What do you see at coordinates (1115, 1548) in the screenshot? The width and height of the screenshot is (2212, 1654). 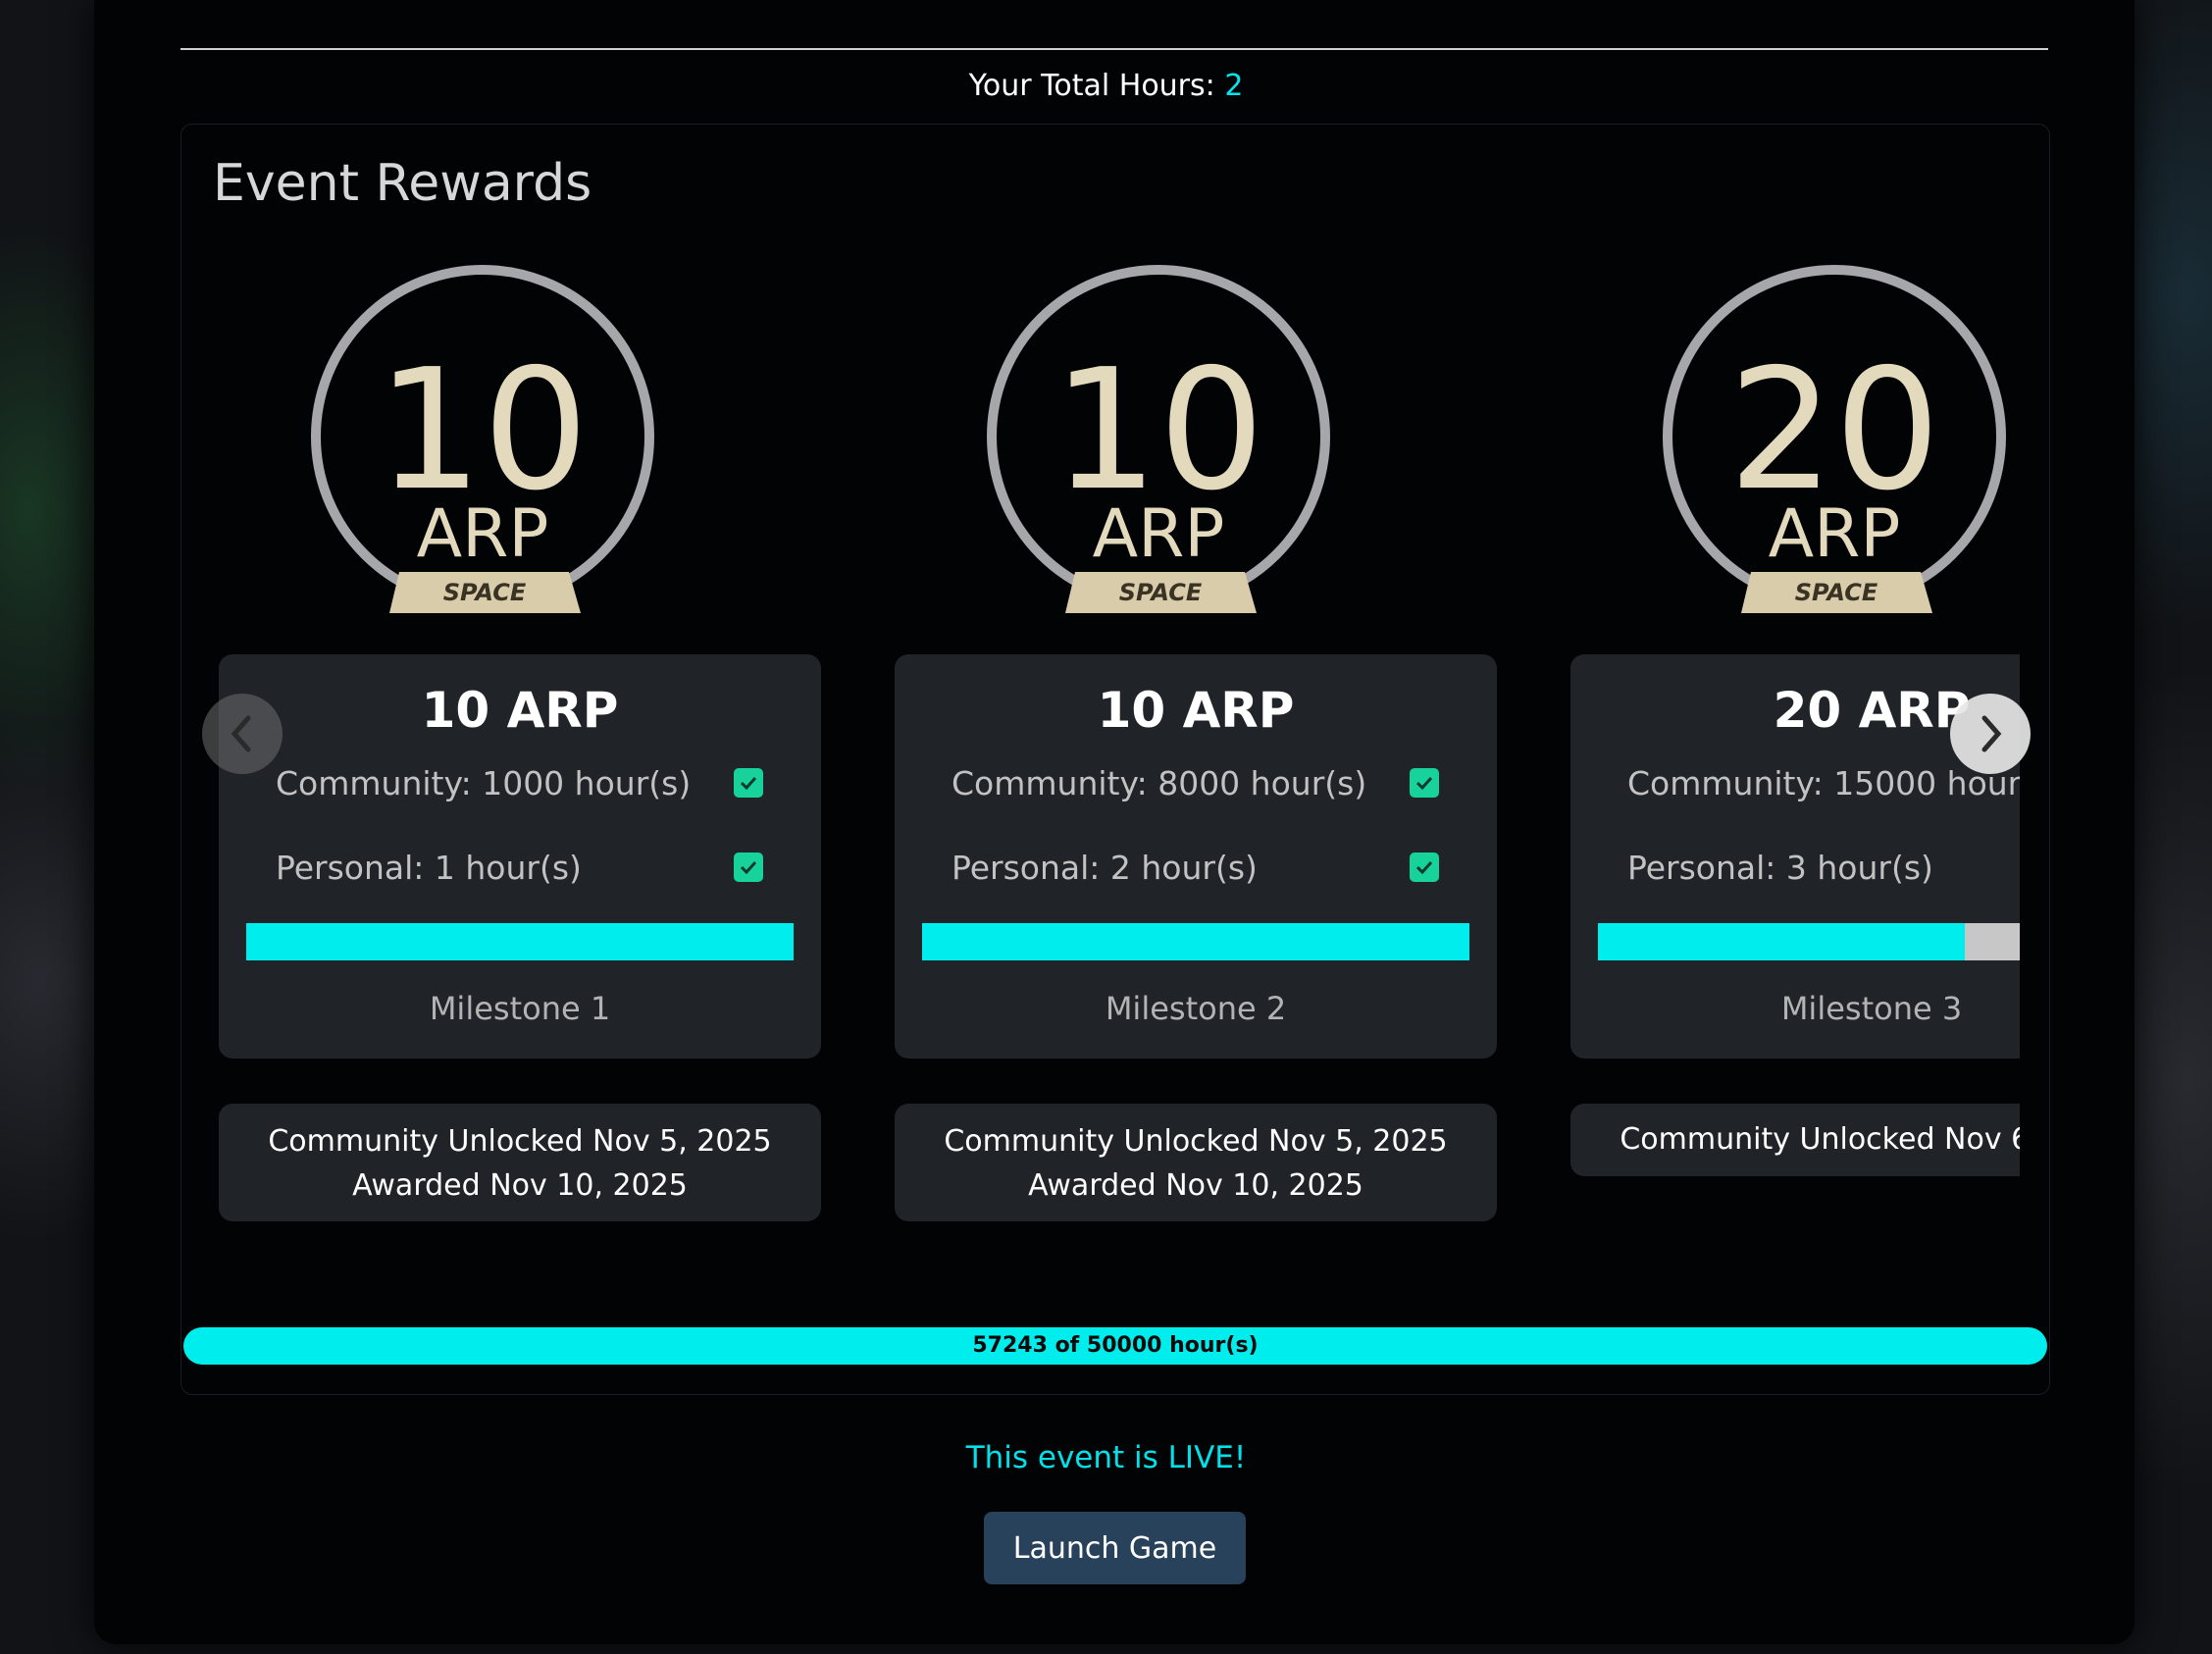 I see `launch-game-button: Launch Game` at bounding box center [1115, 1548].